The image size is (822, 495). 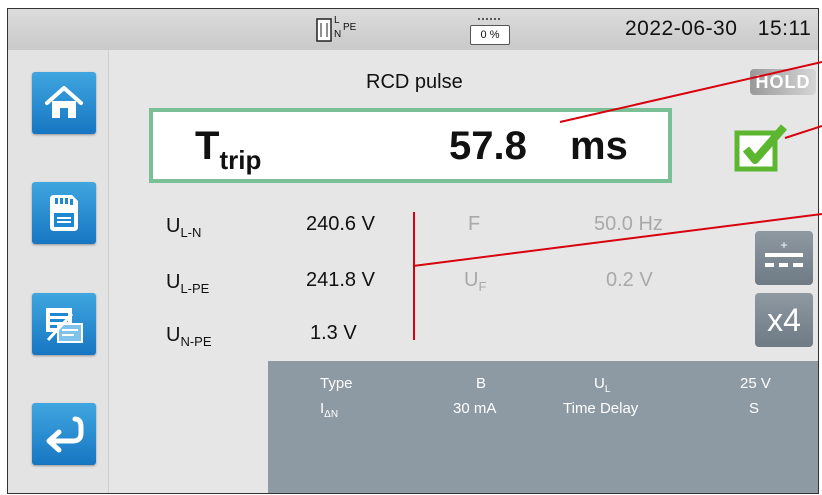 I want to click on multiplier-button: x4, so click(x=784, y=320).